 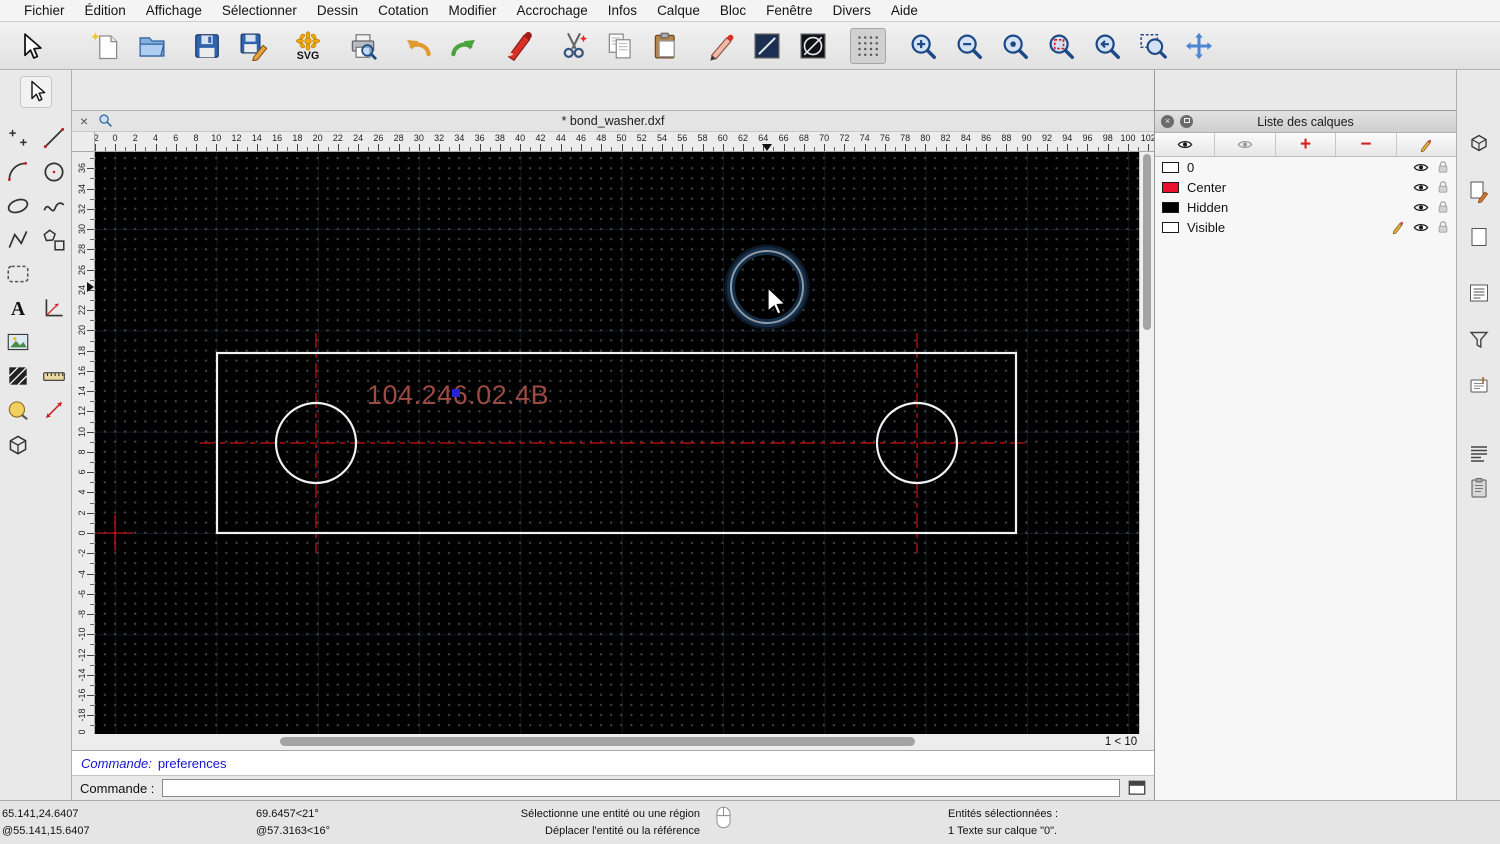 What do you see at coordinates (54, 410) in the screenshot?
I see `dimension-tool-button` at bounding box center [54, 410].